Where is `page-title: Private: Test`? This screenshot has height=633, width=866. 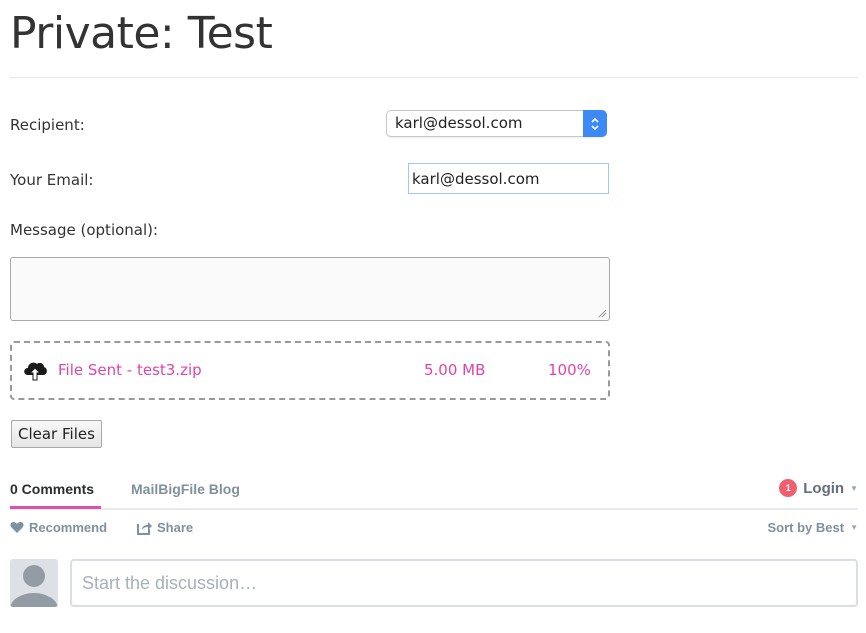
page-title: Private: Test is located at coordinates (141, 33).